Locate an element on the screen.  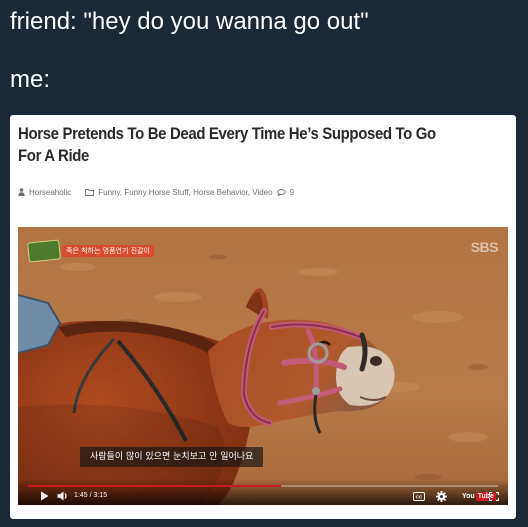
article-author-link: Horseaholic is located at coordinates (50, 192).